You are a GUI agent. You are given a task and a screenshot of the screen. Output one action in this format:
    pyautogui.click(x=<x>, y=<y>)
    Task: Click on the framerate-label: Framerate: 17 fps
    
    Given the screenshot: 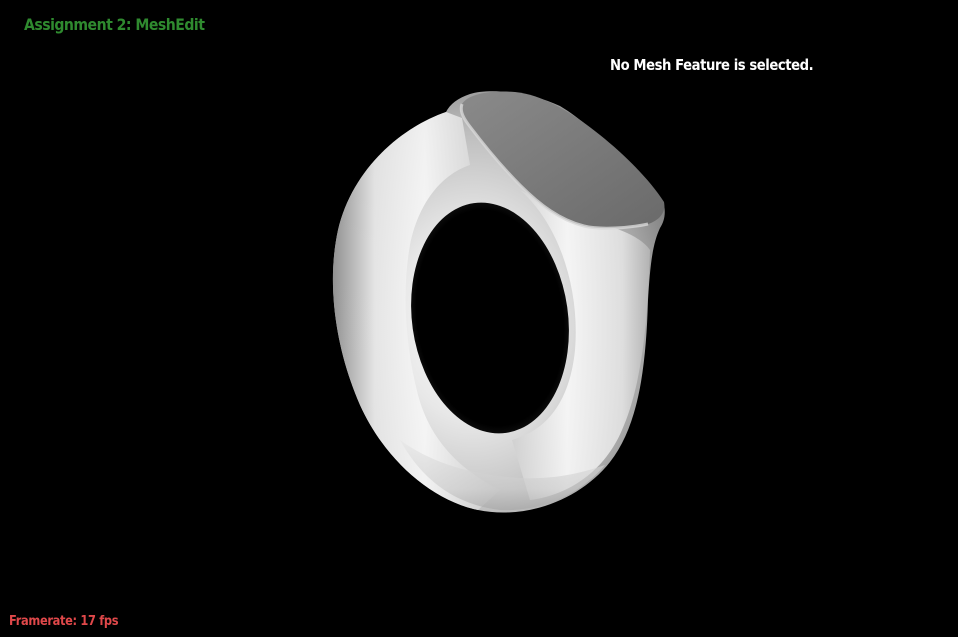 What is the action you would take?
    pyautogui.click(x=64, y=621)
    